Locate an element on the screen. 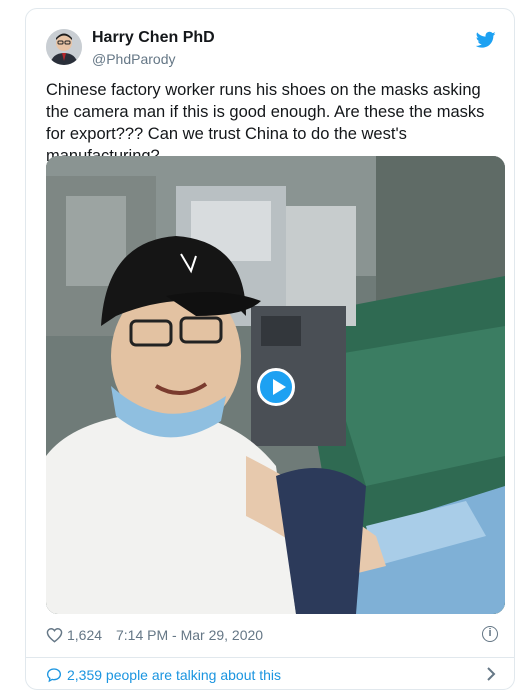 The image size is (526, 698). talking-count-text: 2,359 people are talking about this is located at coordinates (174, 675).